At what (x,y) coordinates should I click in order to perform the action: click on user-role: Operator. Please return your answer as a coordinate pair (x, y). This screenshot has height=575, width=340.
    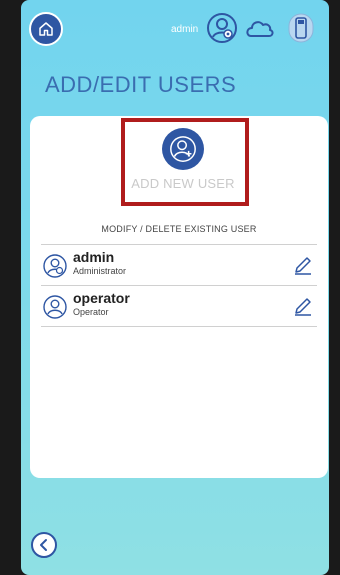
    Looking at the image, I should click on (91, 312).